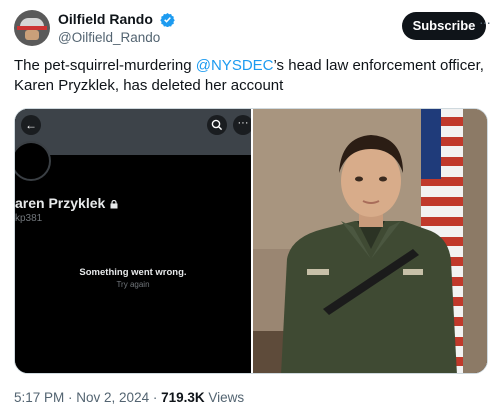  I want to click on subscribe-button: Subscribe, so click(444, 26).